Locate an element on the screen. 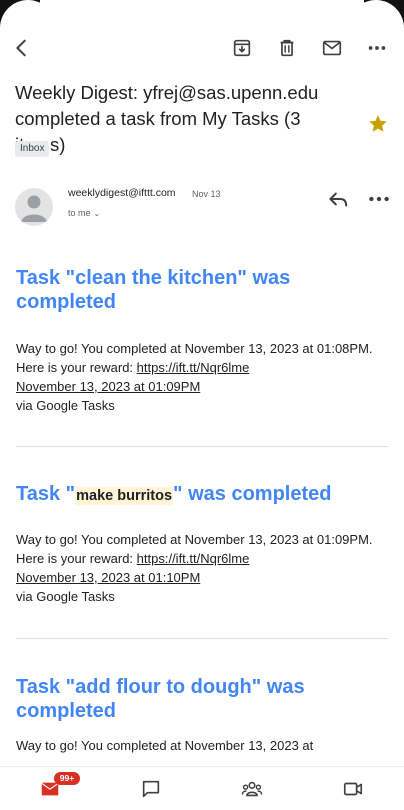 The height and width of the screenshot is (810, 404). delete-button is located at coordinates (287, 48).